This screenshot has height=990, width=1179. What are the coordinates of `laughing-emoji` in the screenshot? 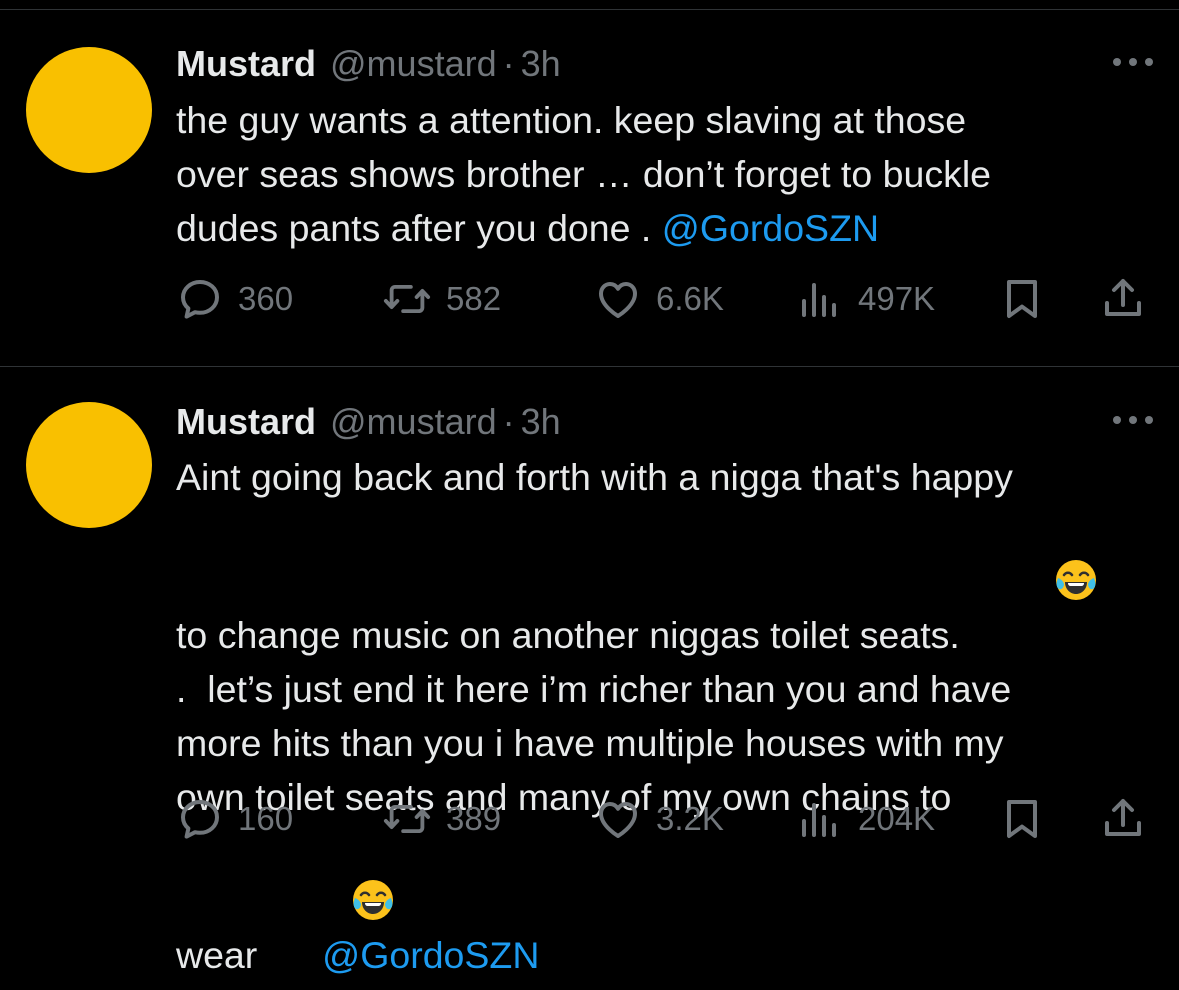 It's located at (1033, 552).